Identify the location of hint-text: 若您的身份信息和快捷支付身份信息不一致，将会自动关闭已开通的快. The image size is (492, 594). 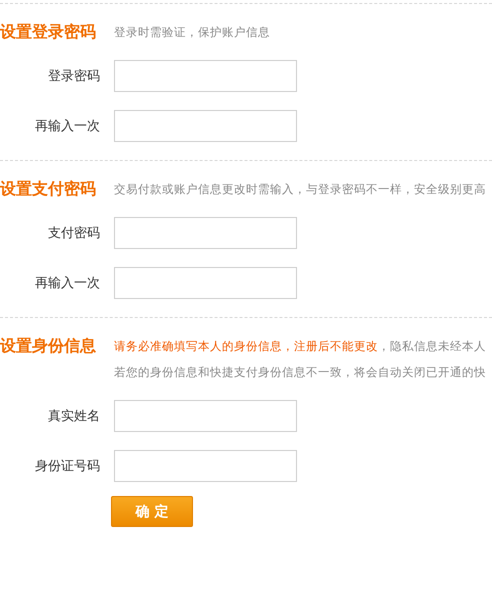
(300, 372).